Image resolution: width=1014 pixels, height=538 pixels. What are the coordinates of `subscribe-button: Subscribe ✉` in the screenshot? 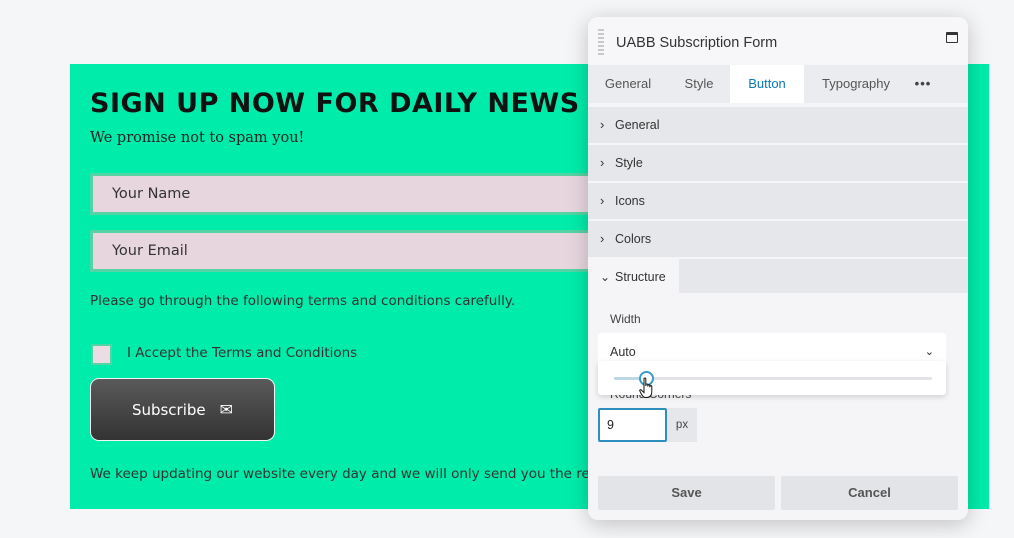 It's located at (182, 409).